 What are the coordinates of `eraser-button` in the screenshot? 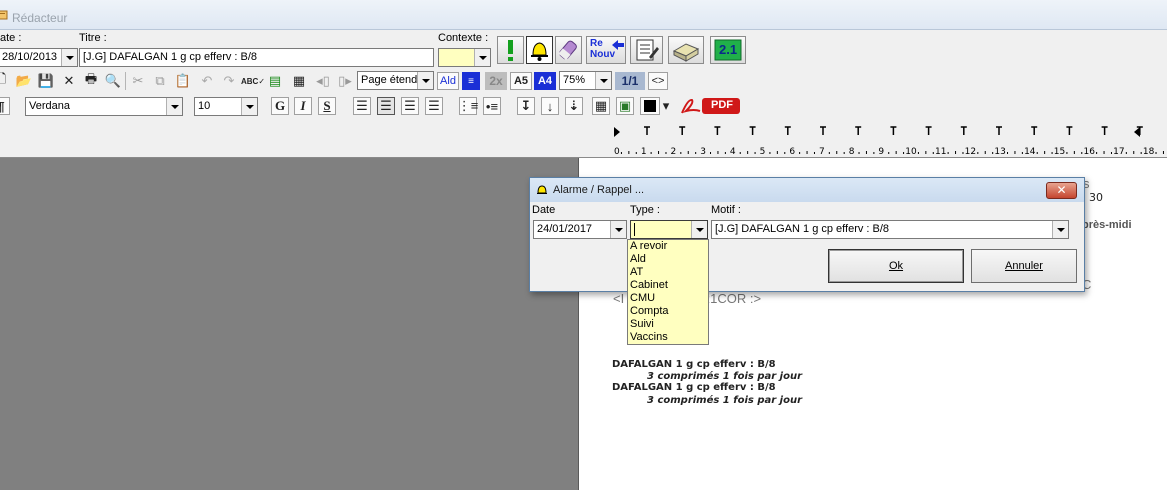 It's located at (568, 50).